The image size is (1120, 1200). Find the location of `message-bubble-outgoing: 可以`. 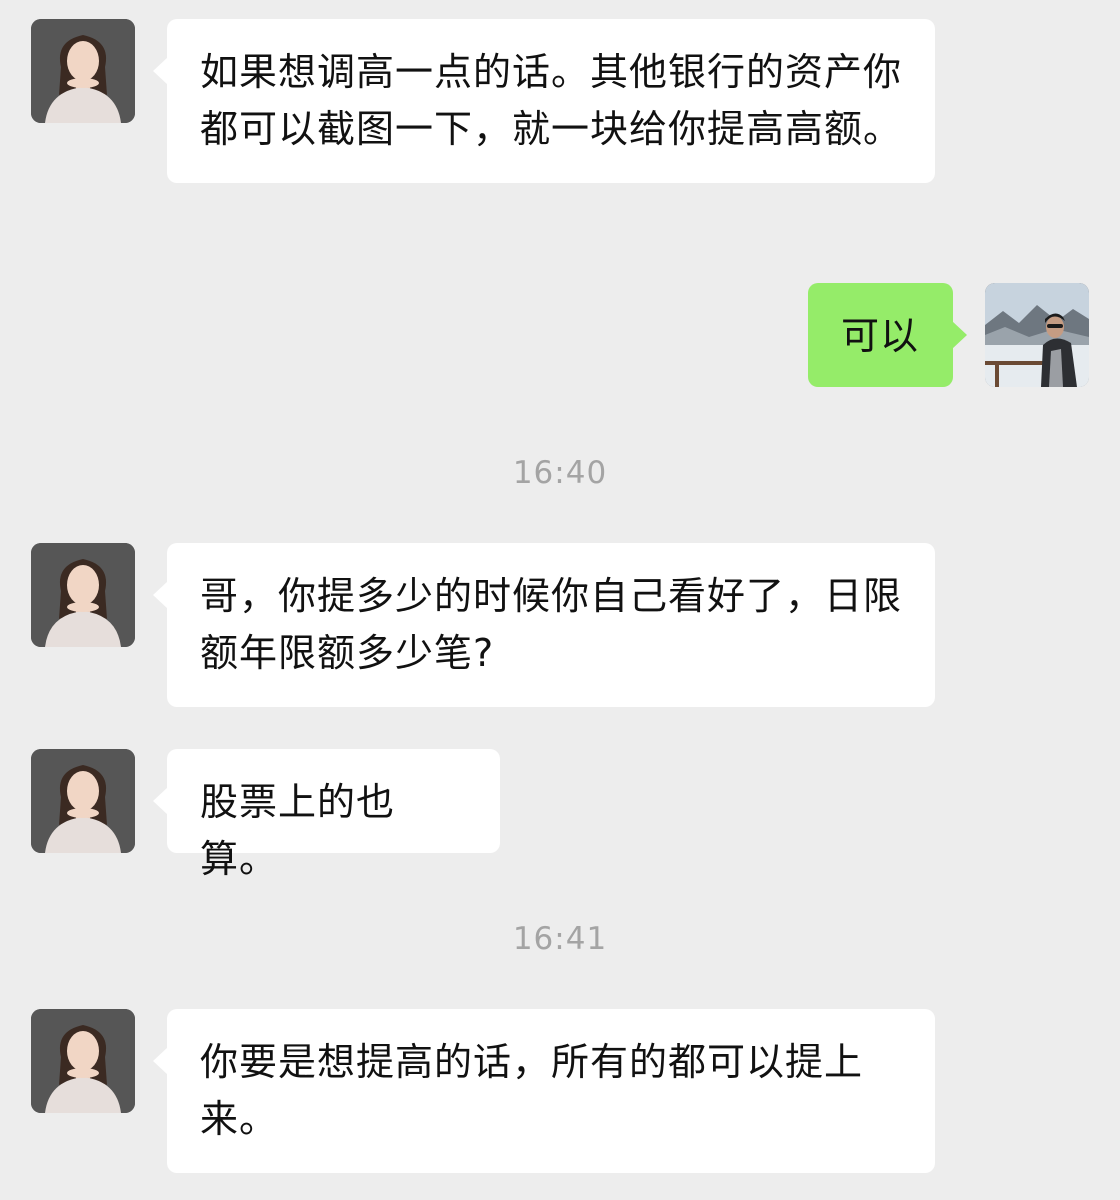

message-bubble-outgoing: 可以 is located at coordinates (887, 335).